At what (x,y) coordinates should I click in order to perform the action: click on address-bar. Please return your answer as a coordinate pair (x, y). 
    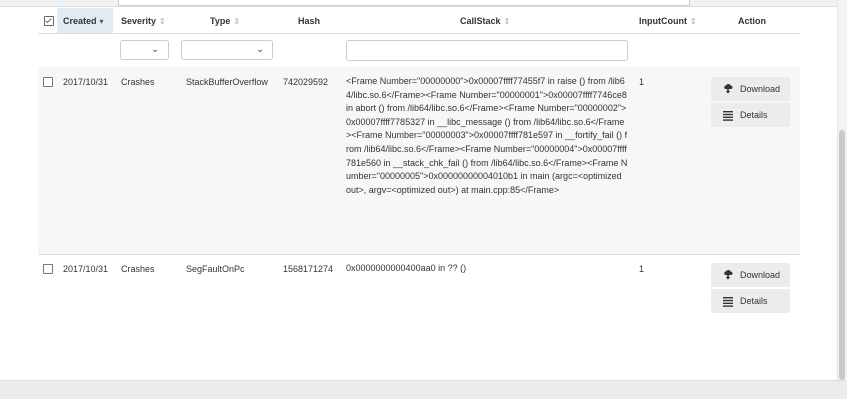
    Looking at the image, I should click on (404, 3).